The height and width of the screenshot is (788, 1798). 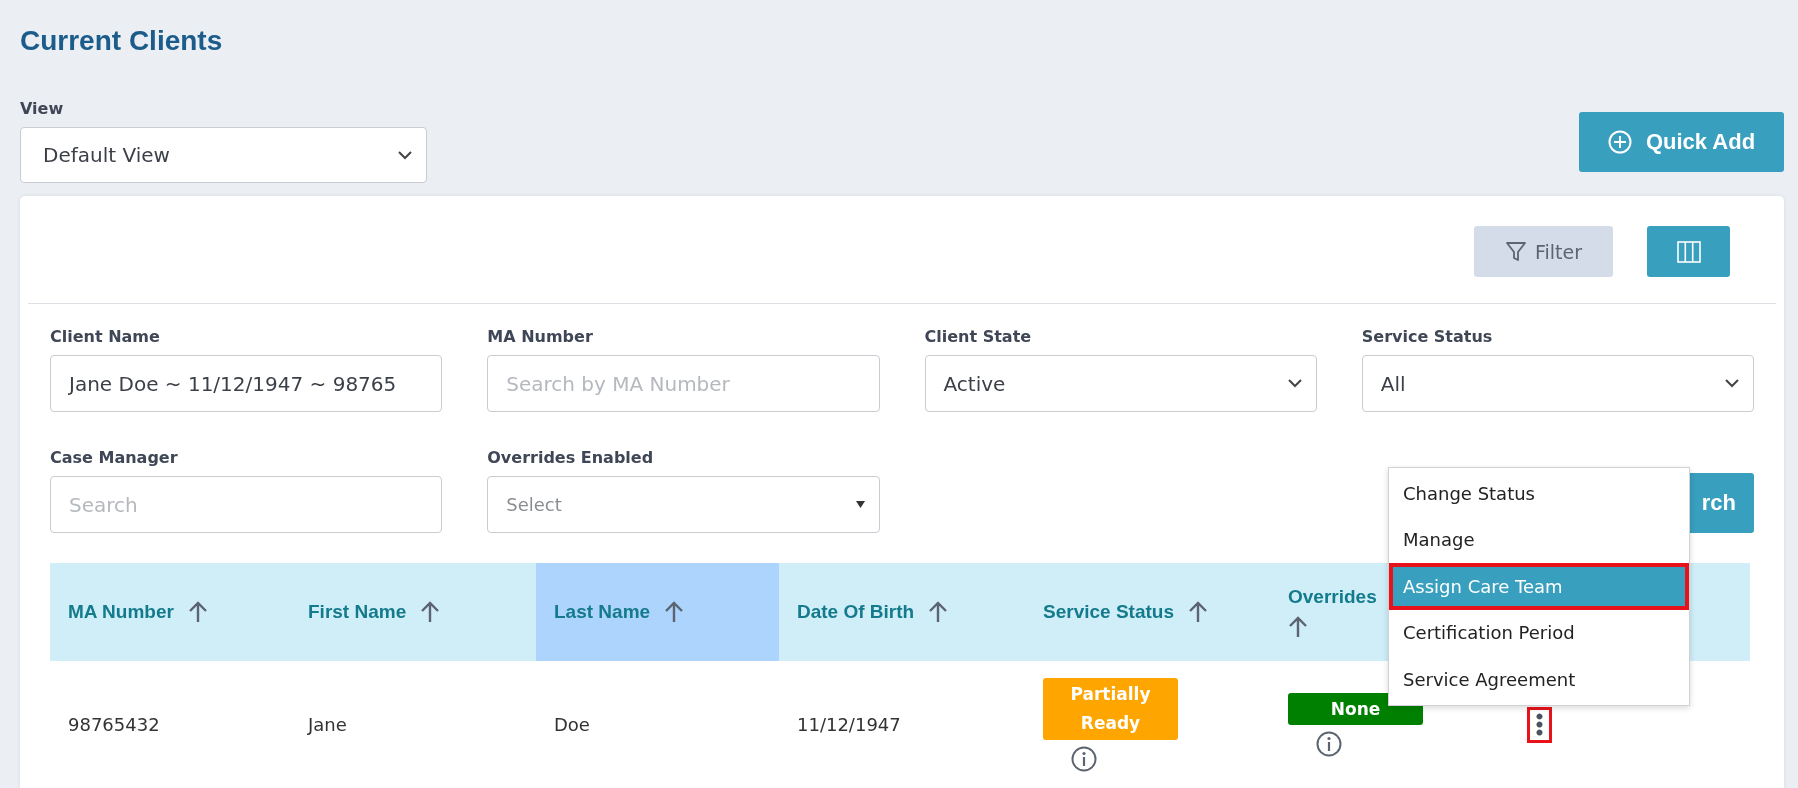 I want to click on table-cell: 11/12/1947, so click(x=849, y=724).